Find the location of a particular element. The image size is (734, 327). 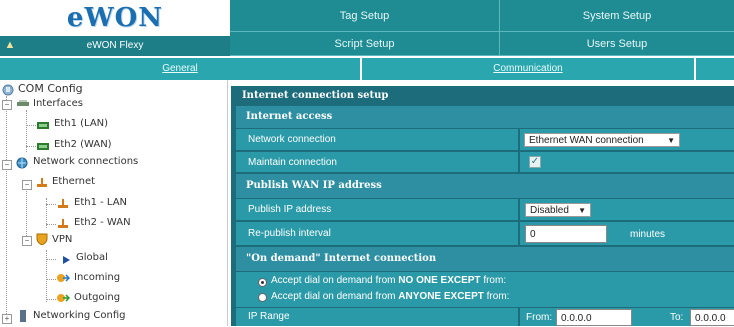

publish-ip-select: Disabled ▼ is located at coordinates (558, 210).